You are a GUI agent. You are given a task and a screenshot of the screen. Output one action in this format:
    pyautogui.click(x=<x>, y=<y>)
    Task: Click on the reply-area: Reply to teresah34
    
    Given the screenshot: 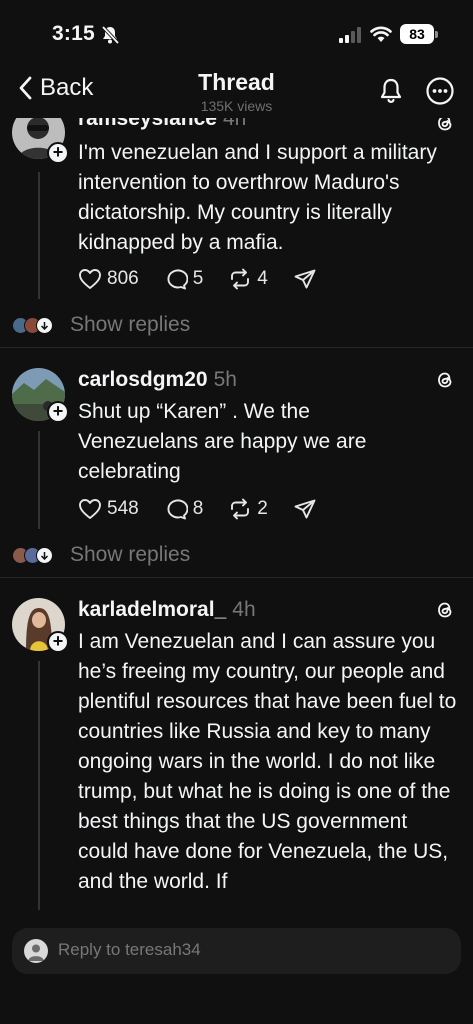 What is the action you would take?
    pyautogui.click(x=236, y=967)
    